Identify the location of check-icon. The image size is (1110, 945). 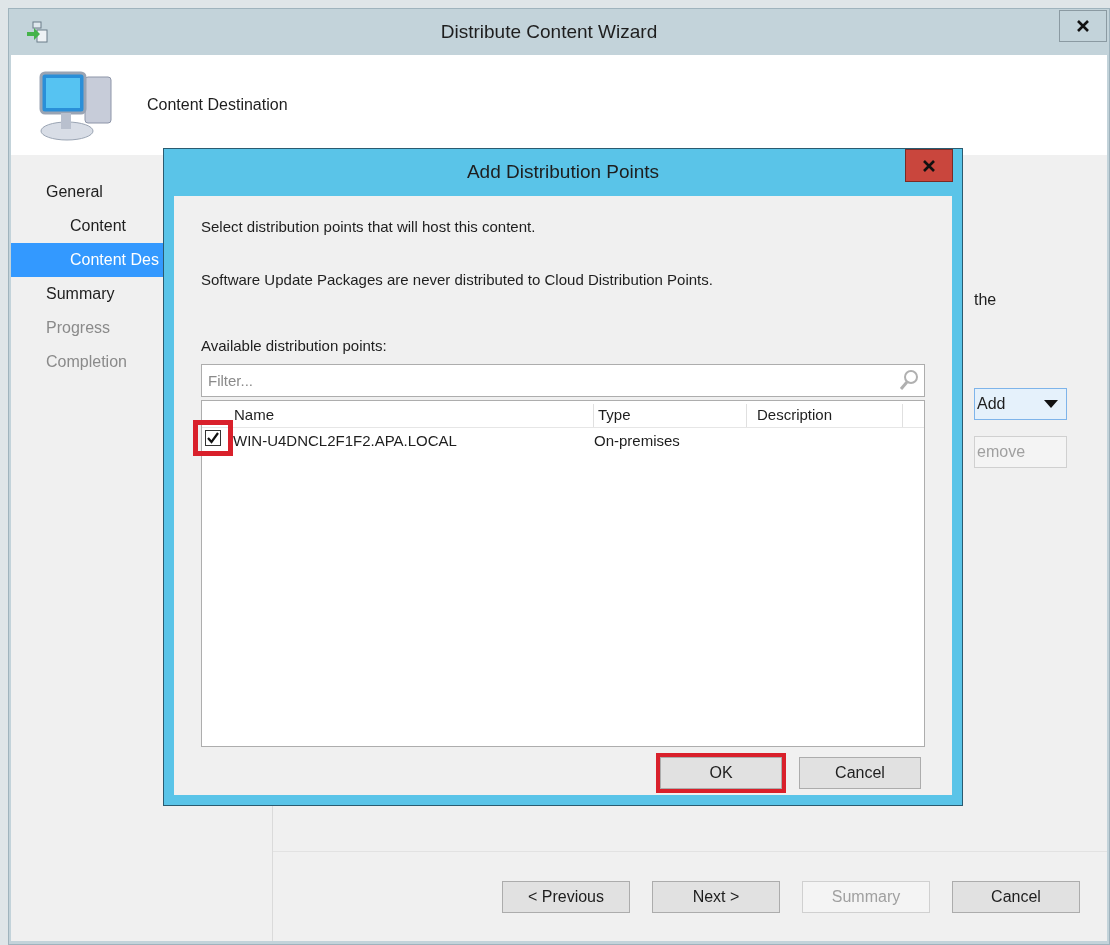
(213, 437).